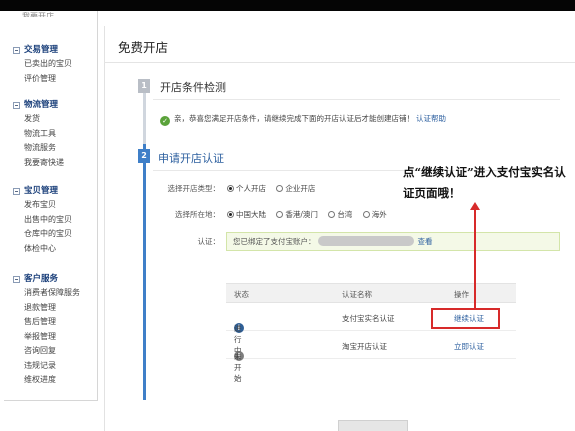  Describe the element at coordinates (193, 87) in the screenshot. I see `step-1-title: 开店条件检测` at that location.